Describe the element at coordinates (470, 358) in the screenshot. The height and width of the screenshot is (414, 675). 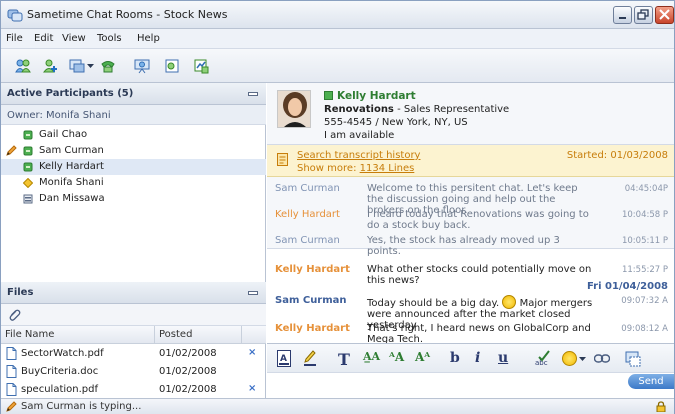
I see `format-toolbar: A T A̲A ᴬA Aᴬ b i u abc` at that location.